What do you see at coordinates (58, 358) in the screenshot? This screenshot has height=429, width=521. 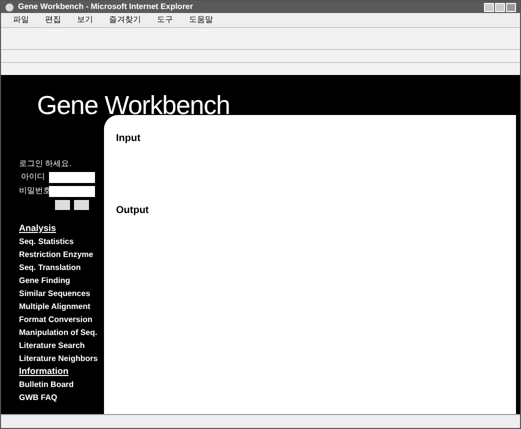 I see `nav-link: Literature Neighbors` at bounding box center [58, 358].